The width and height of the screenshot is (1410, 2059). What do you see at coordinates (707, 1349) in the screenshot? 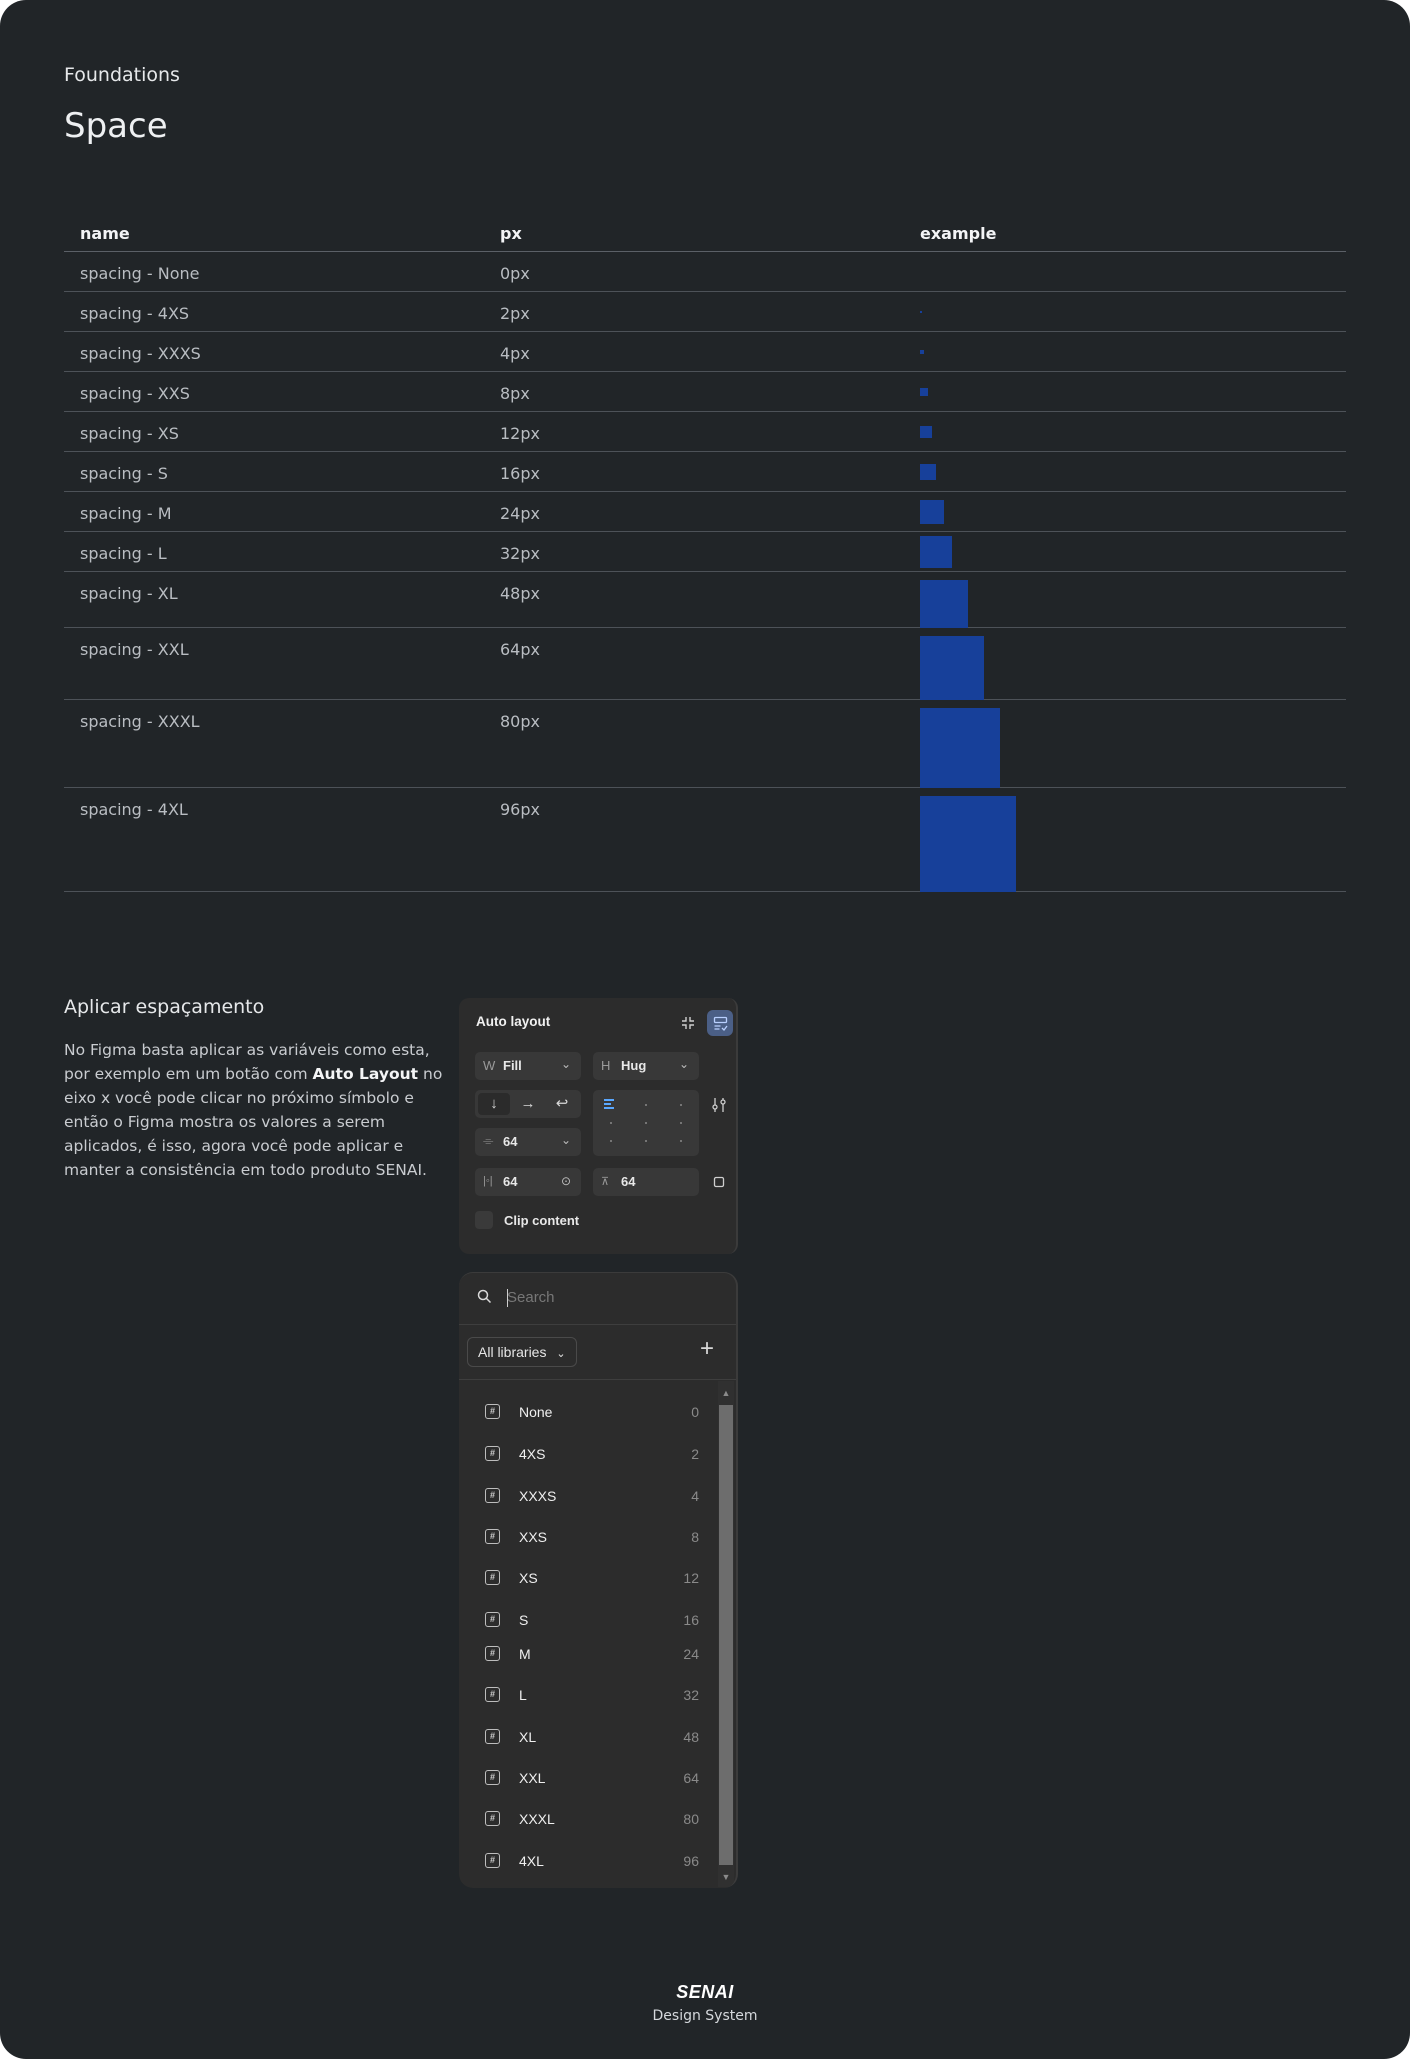
I see `add-icon: +` at bounding box center [707, 1349].